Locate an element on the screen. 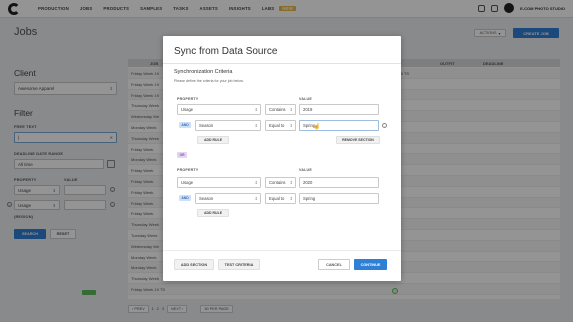 This screenshot has height=322, width=573. s1-property-select-2: Season ⇕ is located at coordinates (228, 125).